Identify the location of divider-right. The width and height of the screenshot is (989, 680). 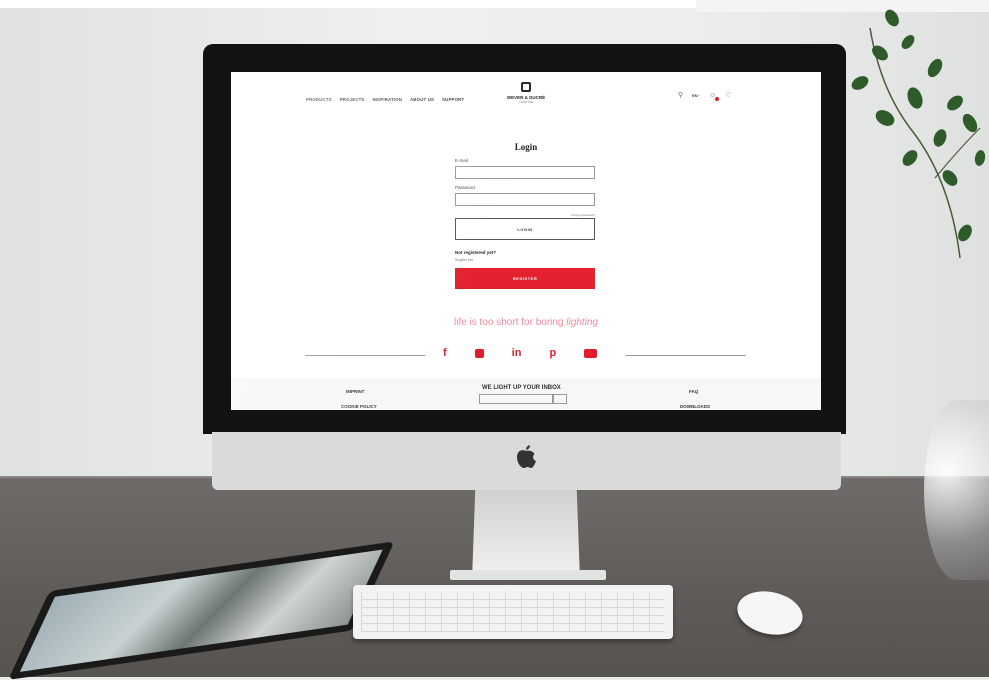
(686, 355).